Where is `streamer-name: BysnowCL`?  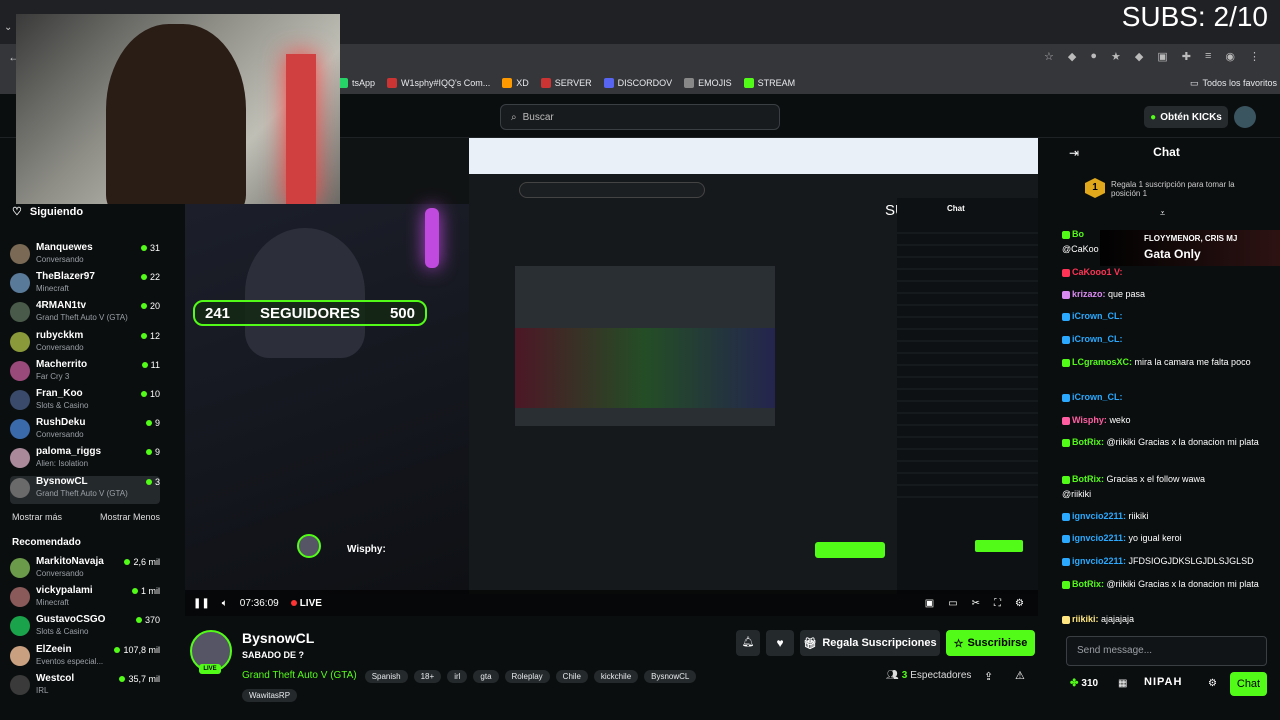
streamer-name: BysnowCL is located at coordinates (278, 638).